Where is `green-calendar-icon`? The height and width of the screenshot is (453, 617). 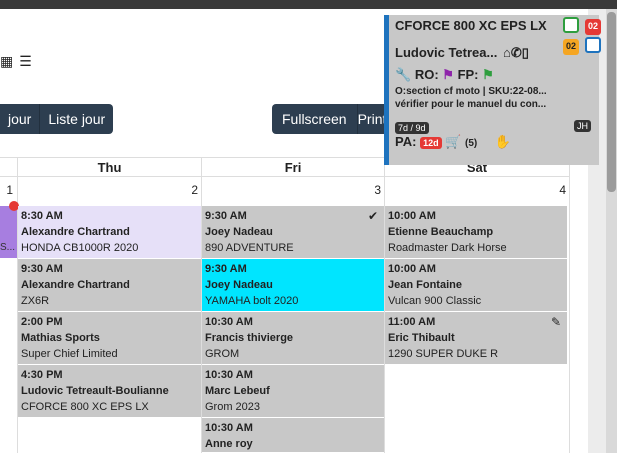
green-calendar-icon is located at coordinates (571, 25).